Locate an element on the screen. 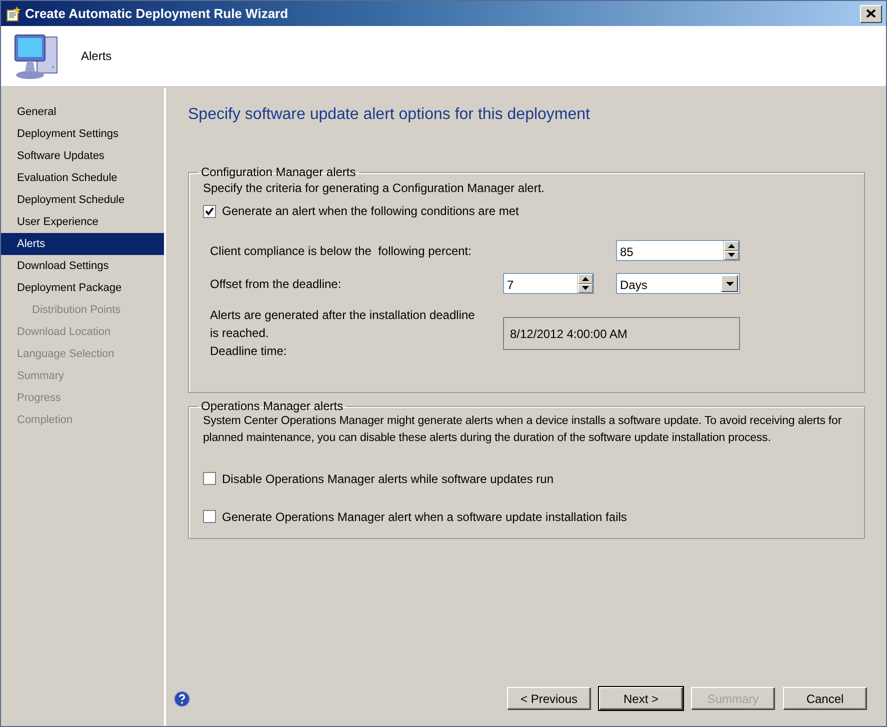 This screenshot has height=727, width=887. sidebar-item: Software Updates is located at coordinates (82, 156).